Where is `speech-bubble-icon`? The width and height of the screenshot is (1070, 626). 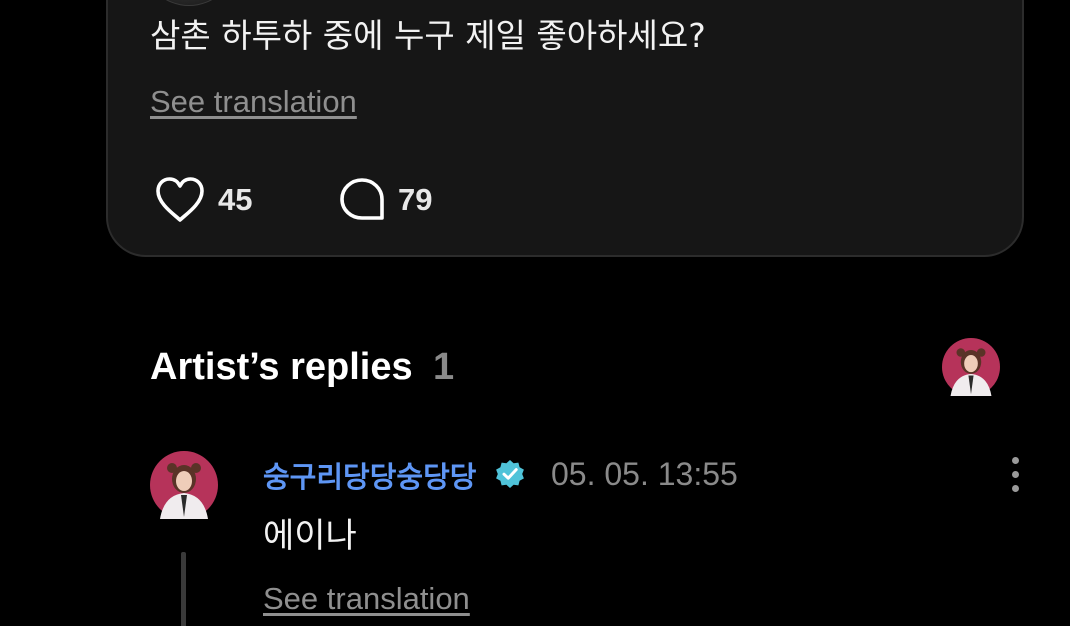 speech-bubble-icon is located at coordinates (362, 199).